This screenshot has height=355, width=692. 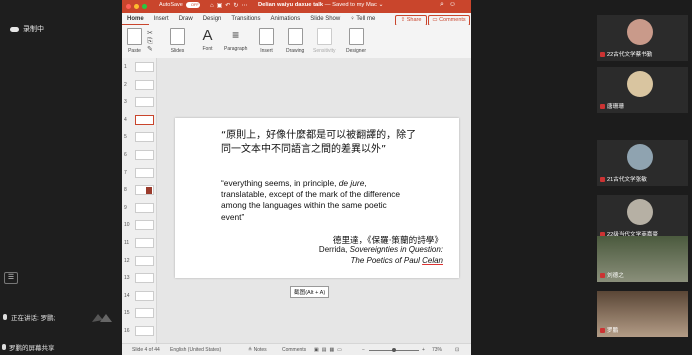 I want to click on tab-3: Draw, so click(x=186, y=19).